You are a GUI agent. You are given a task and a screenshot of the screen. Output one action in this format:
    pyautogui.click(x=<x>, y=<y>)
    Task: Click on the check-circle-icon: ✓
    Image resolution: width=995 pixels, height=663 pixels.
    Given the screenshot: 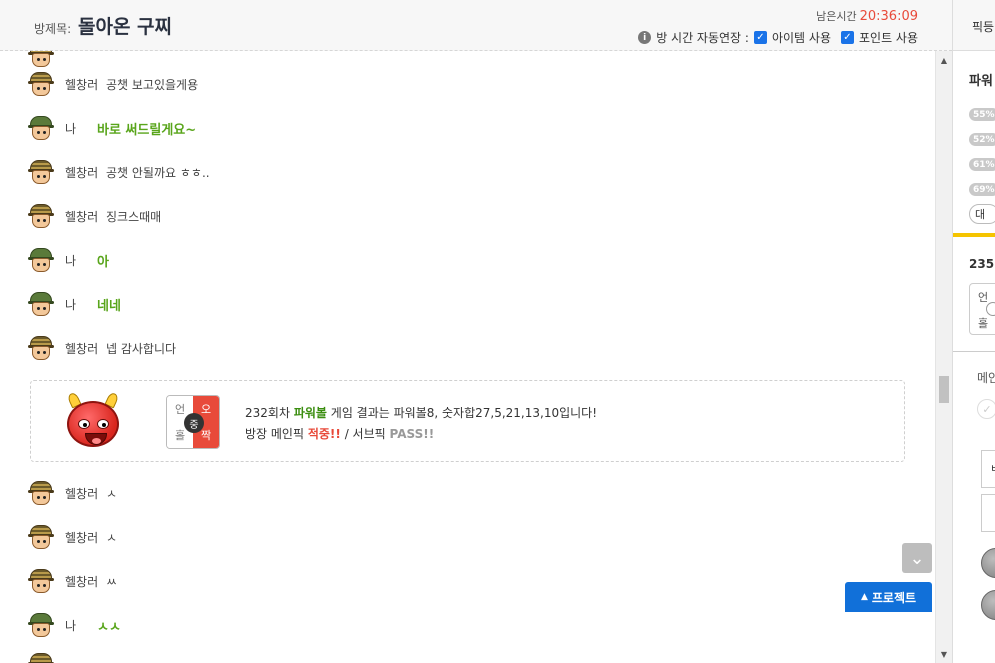 What is the action you would take?
    pyautogui.click(x=986, y=409)
    